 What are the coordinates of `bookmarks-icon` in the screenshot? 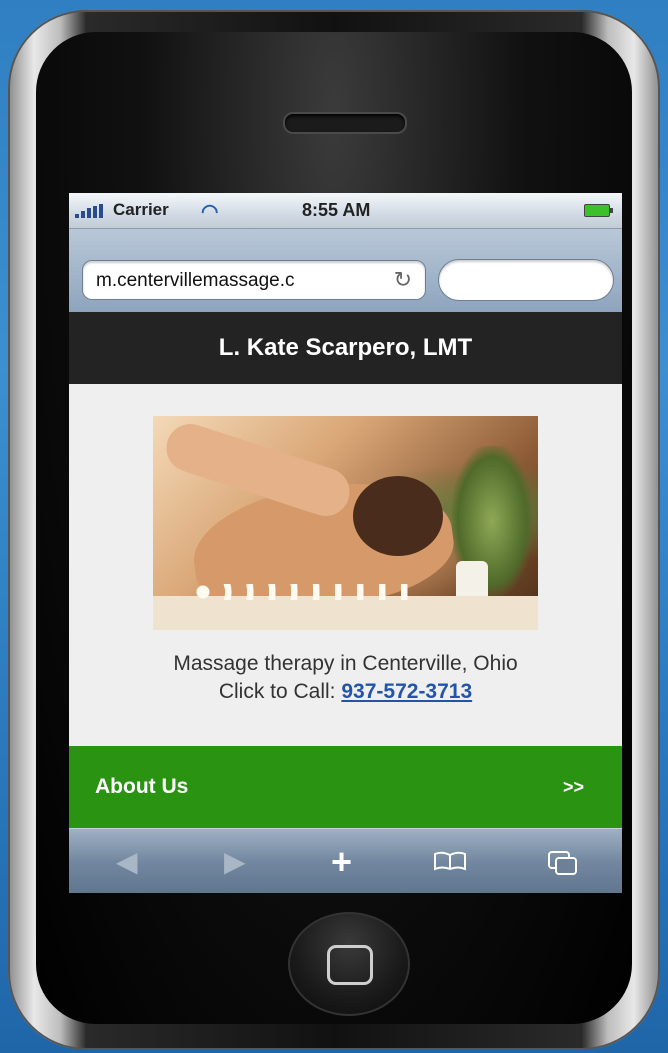 It's located at (450, 861).